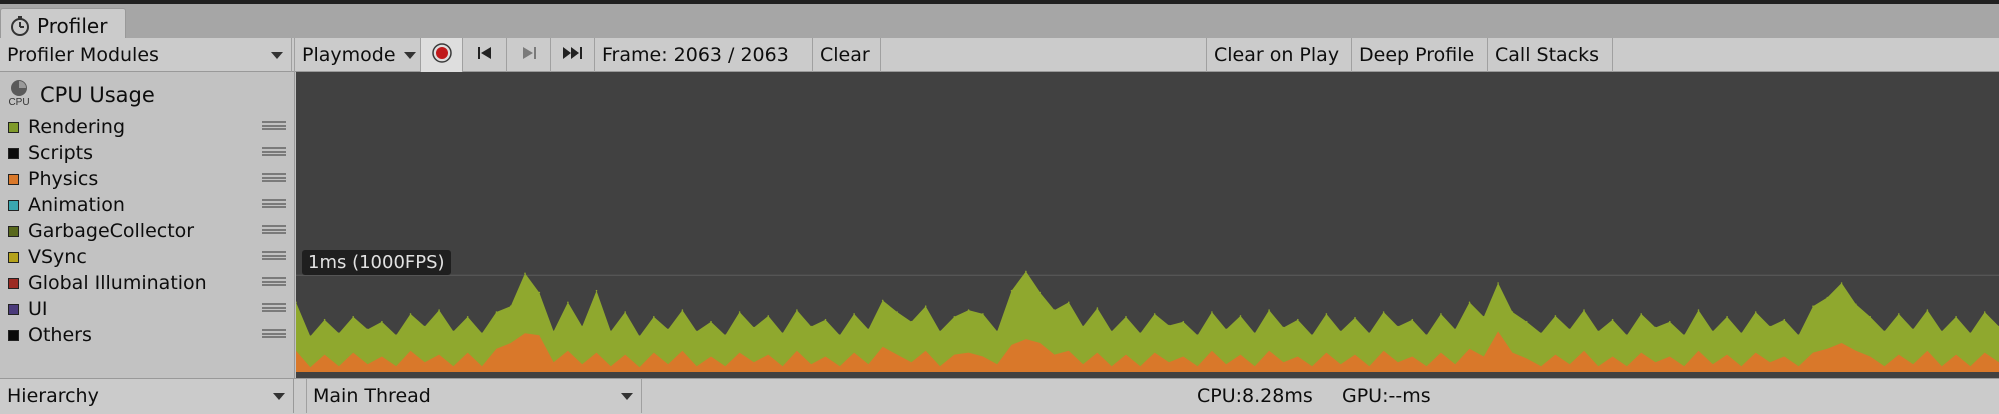  Describe the element at coordinates (148, 179) in the screenshot. I see `legend-item-physics: Physics` at that location.